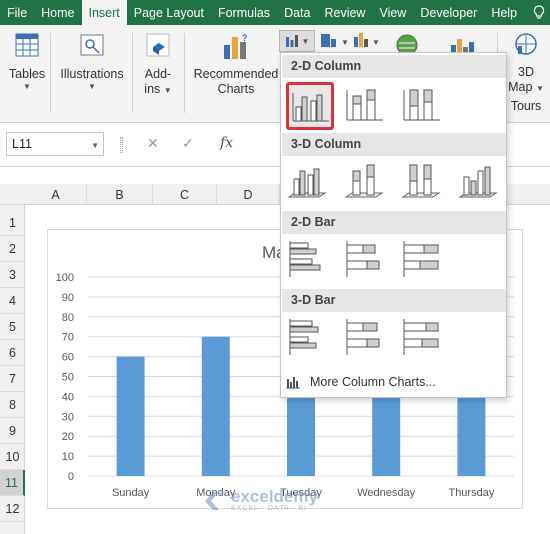 The height and width of the screenshot is (534, 550). I want to click on tab-home: Home, so click(57, 12).